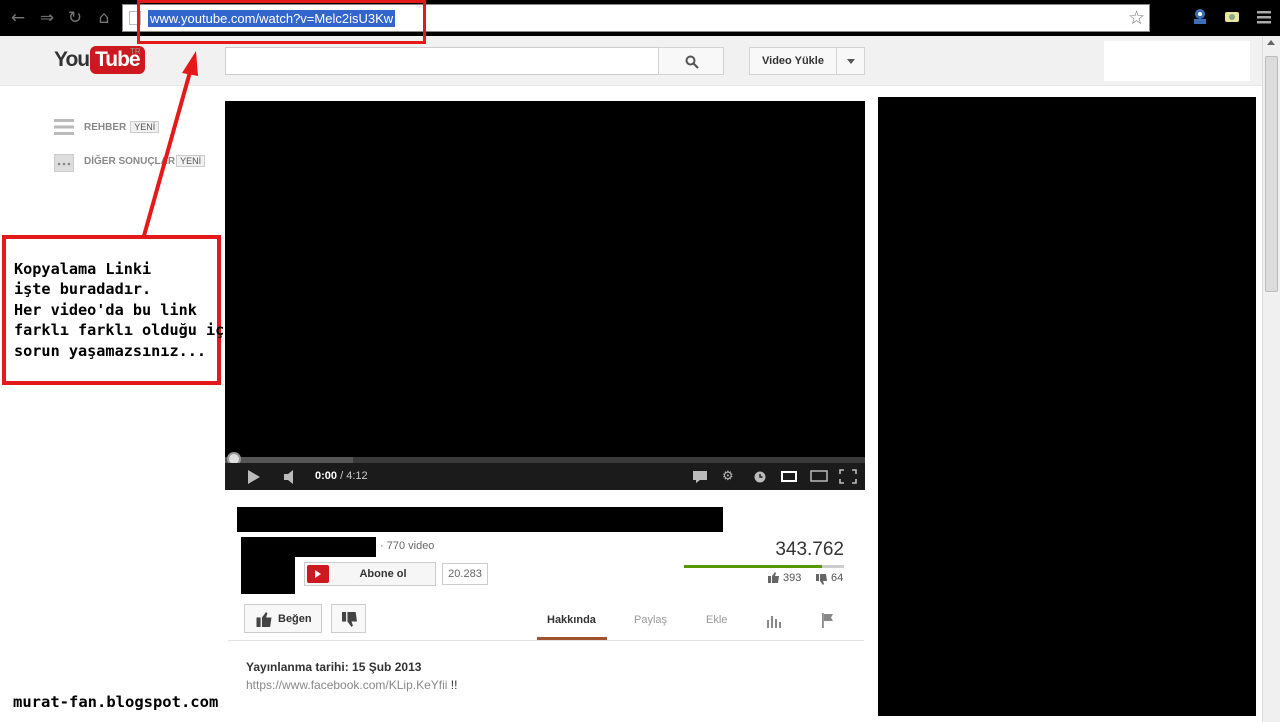  What do you see at coordinates (848, 476) in the screenshot?
I see `fullscreen-icon` at bounding box center [848, 476].